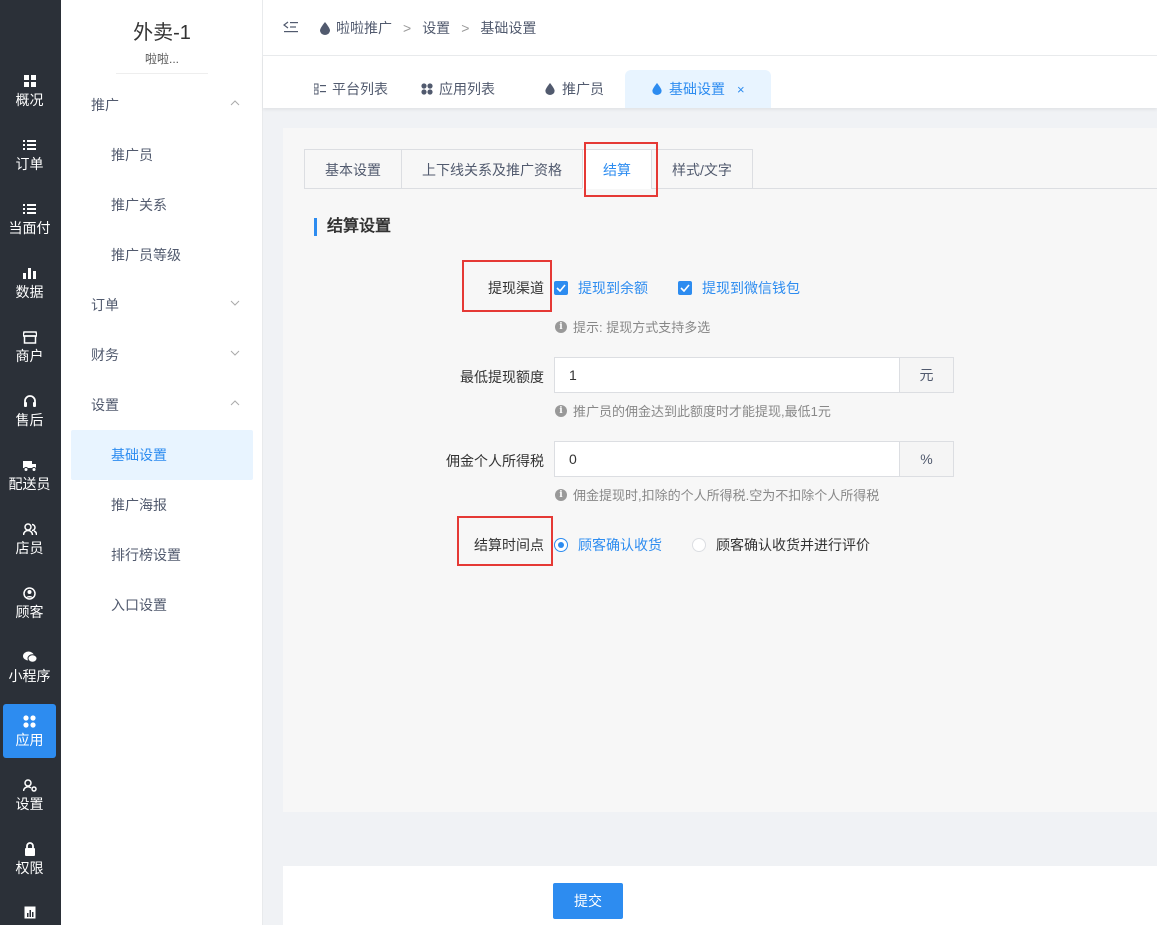  I want to click on users-icon, so click(29, 529).